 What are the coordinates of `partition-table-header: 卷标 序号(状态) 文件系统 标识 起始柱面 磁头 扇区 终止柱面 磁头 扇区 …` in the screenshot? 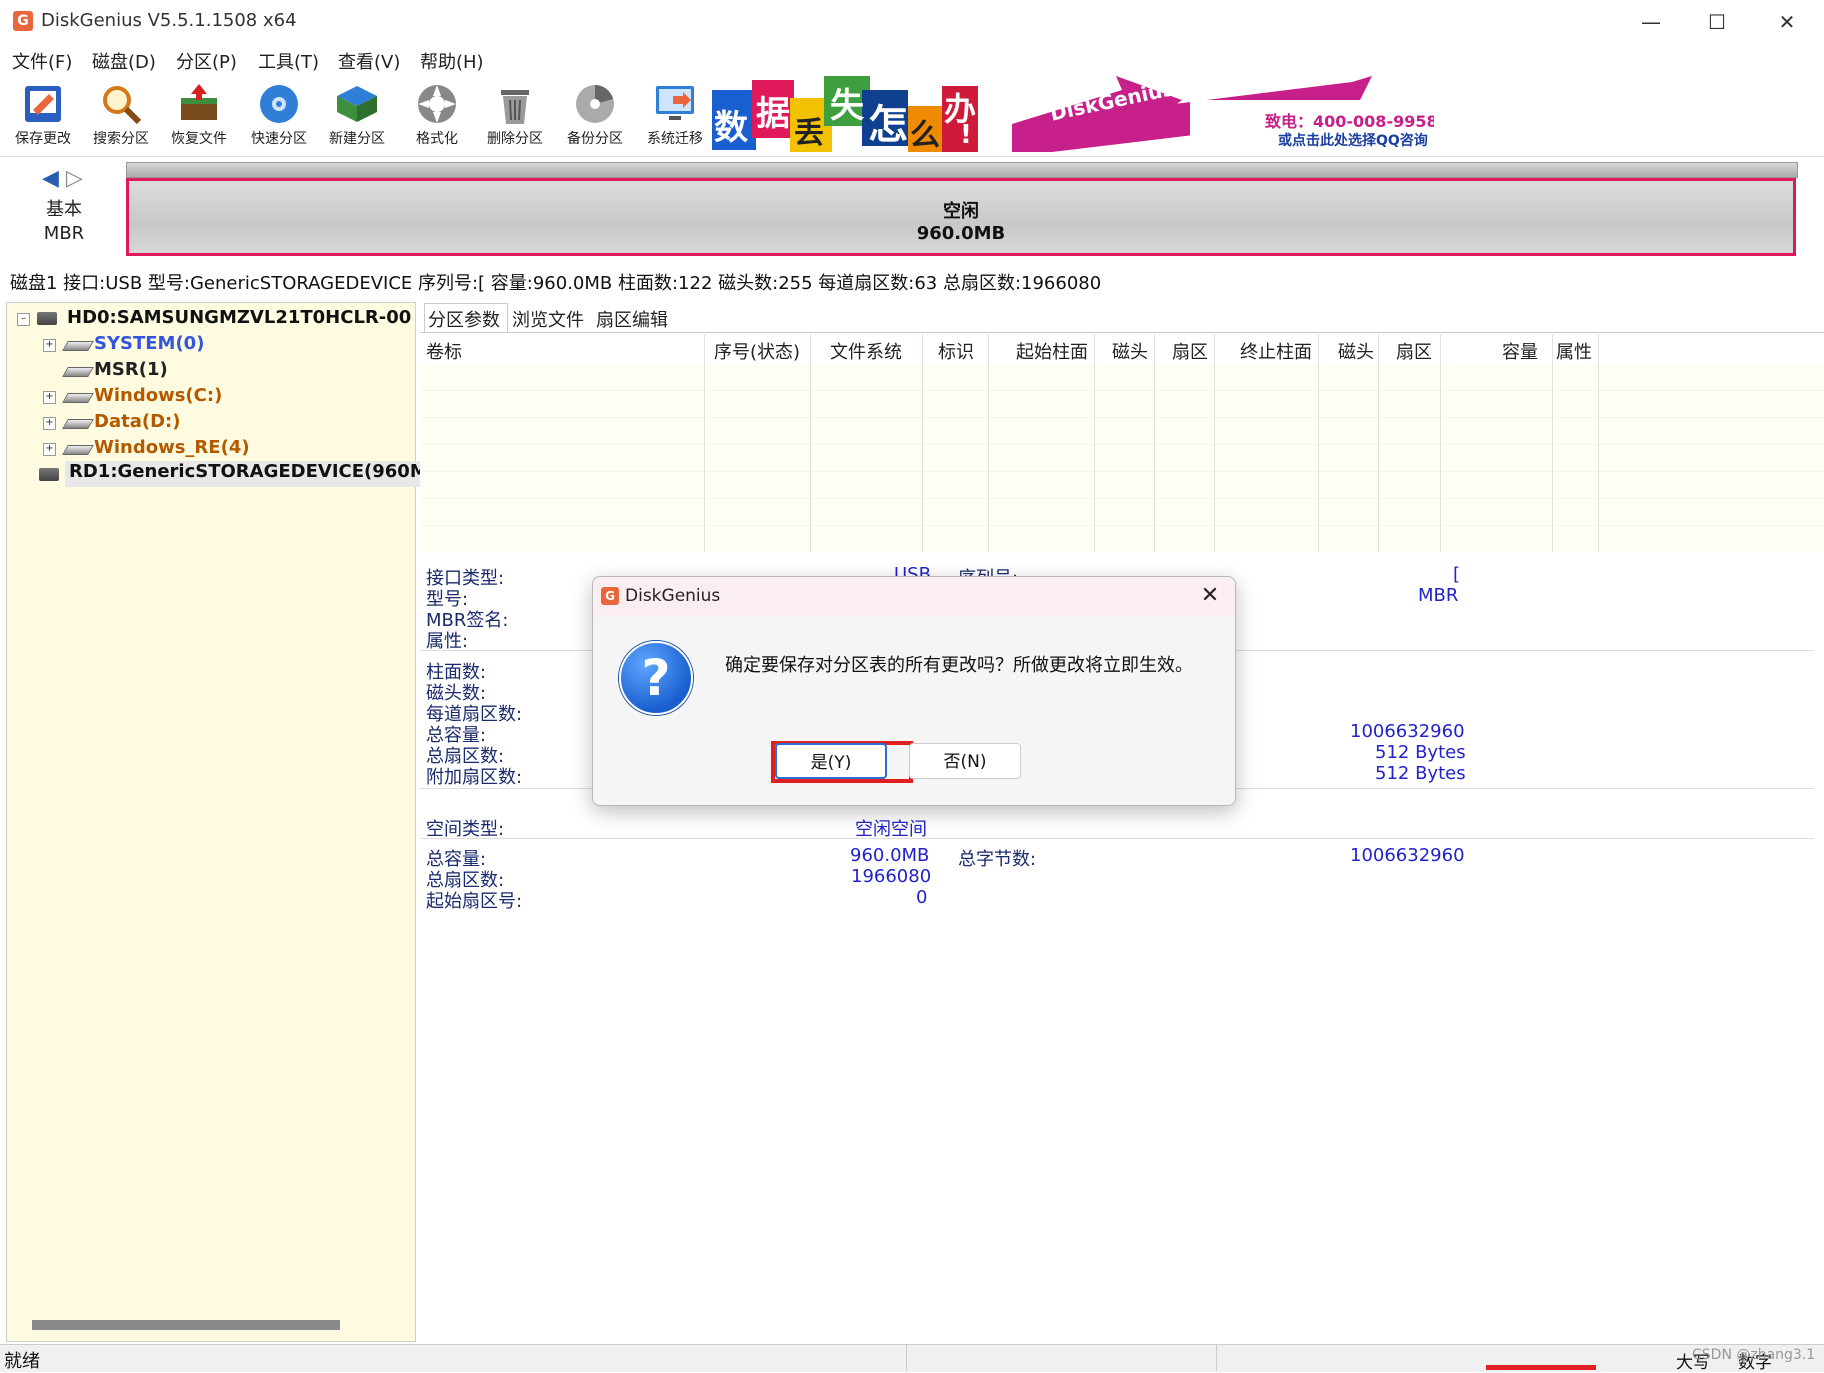 It's located at (1122, 349).